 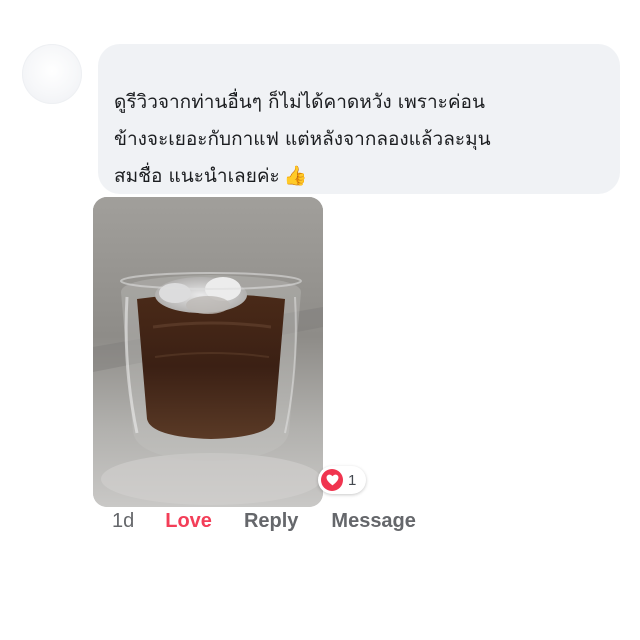 What do you see at coordinates (295, 176) in the screenshot?
I see `thumbs-up-icon: 👍` at bounding box center [295, 176].